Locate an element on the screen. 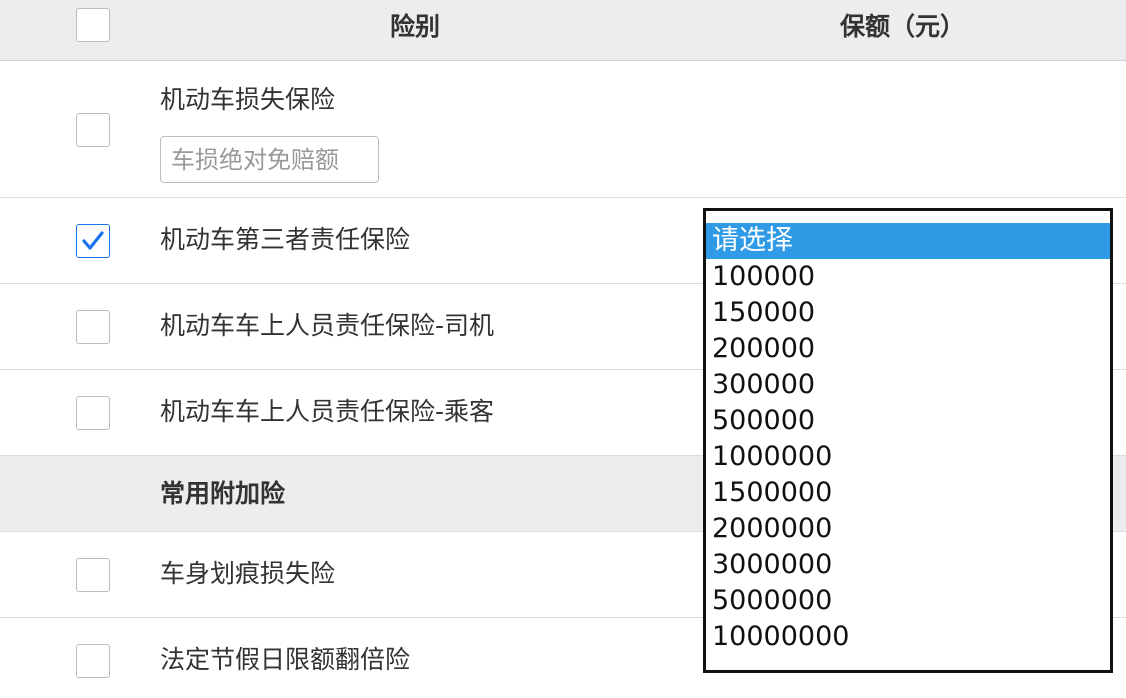 Image resolution: width=1126 pixels, height=698 pixels. checkmark-icon is located at coordinates (93, 240).